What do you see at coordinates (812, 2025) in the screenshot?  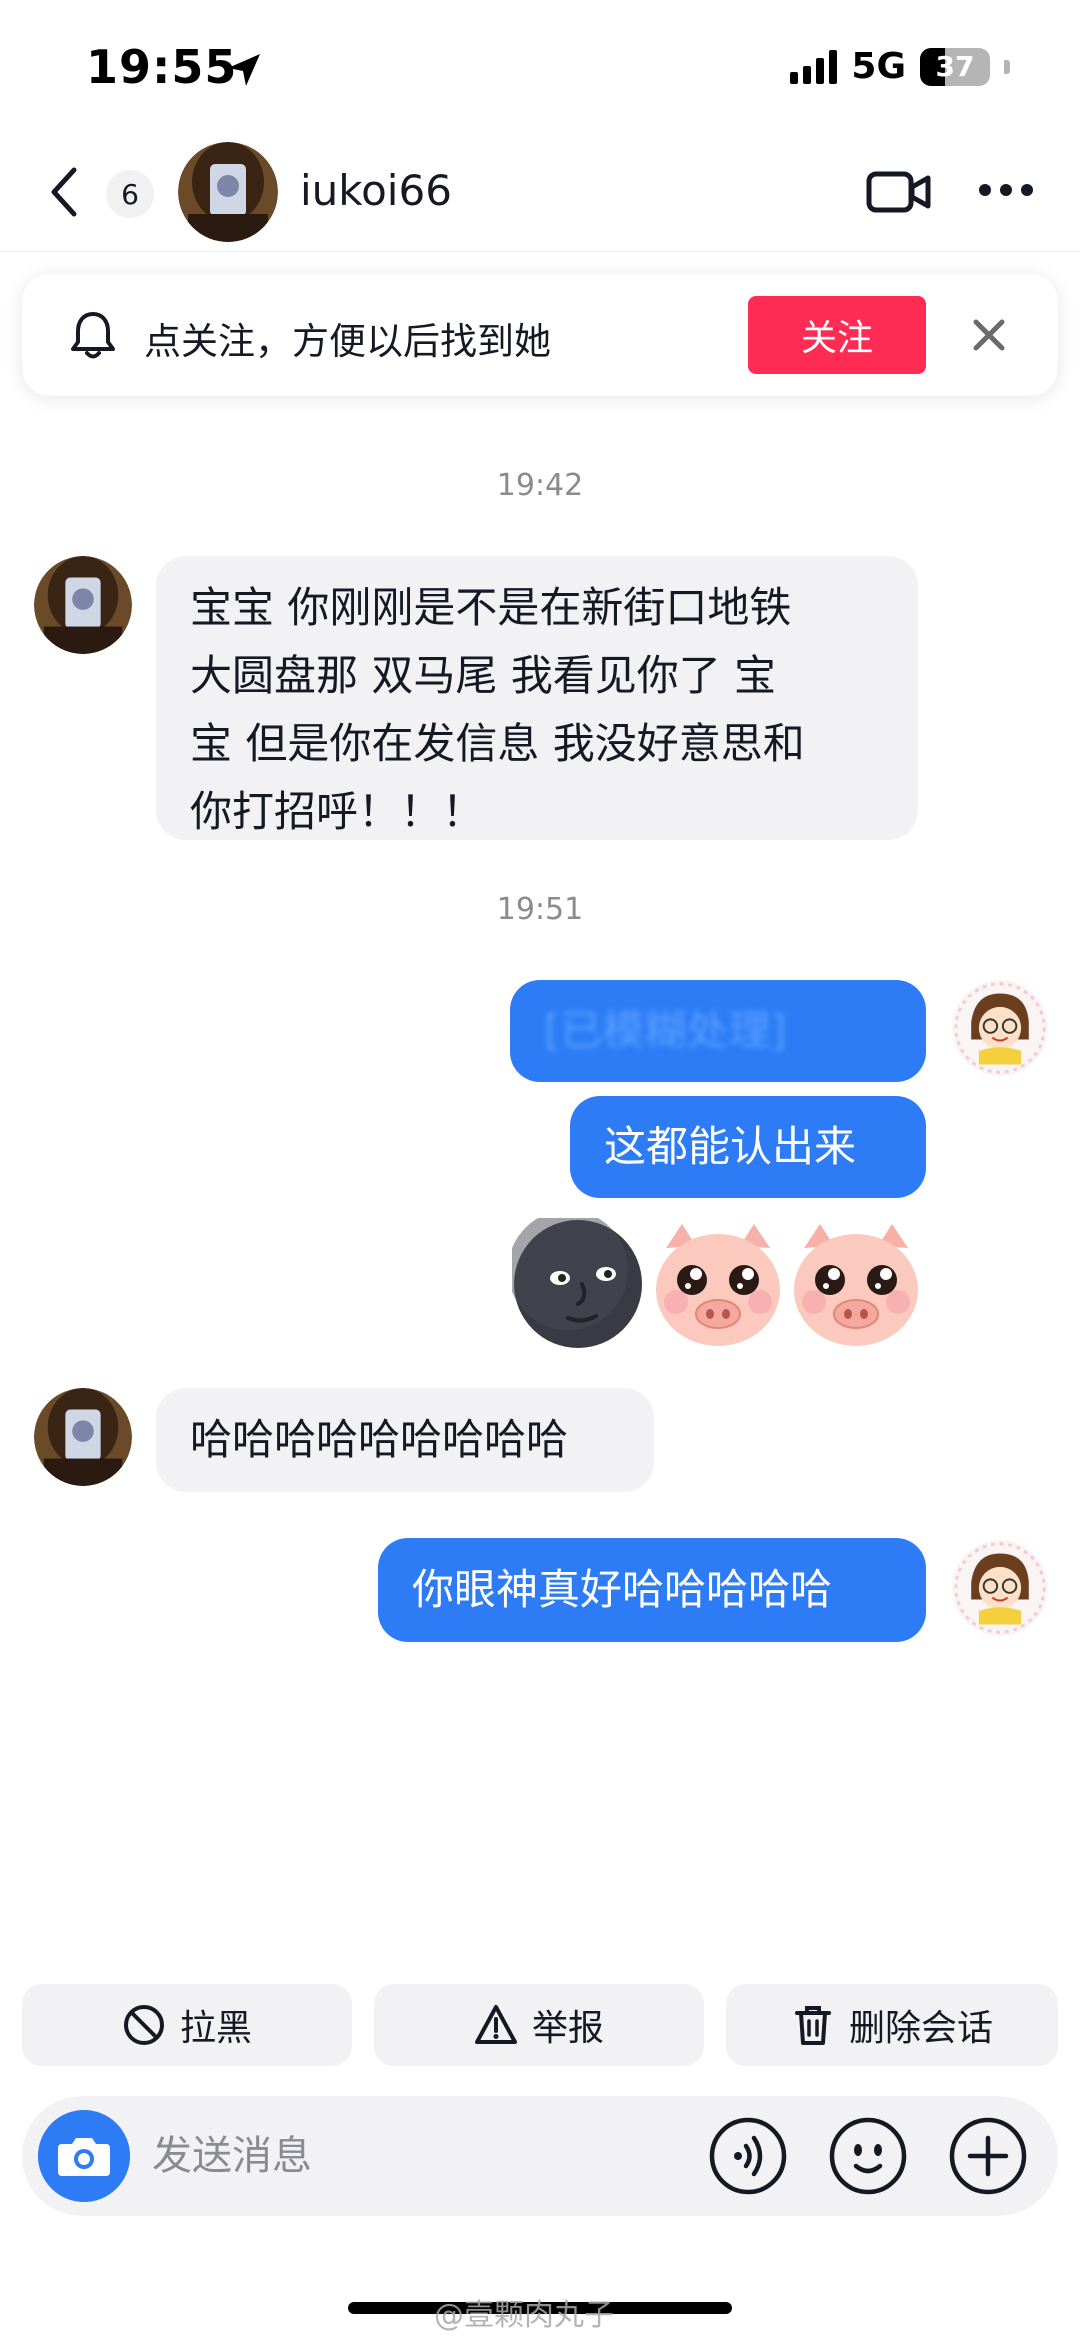 I see `trash-icon` at bounding box center [812, 2025].